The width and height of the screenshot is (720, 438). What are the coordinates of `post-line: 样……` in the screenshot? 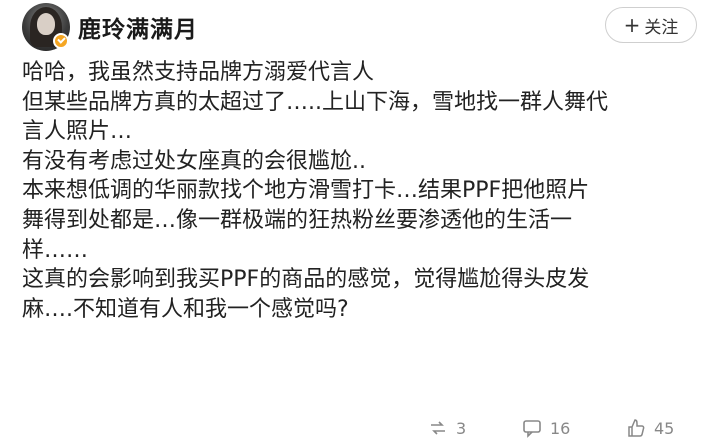 It's located at (55, 250).